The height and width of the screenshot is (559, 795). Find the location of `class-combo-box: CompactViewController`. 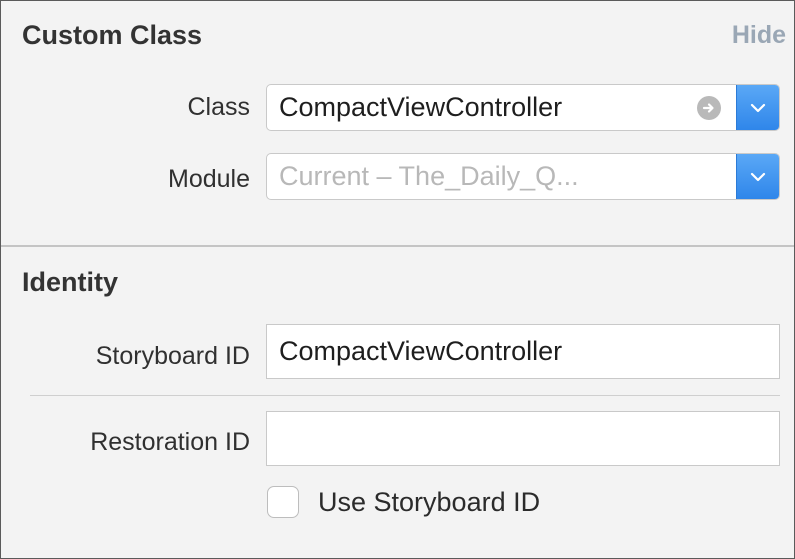

class-combo-box: CompactViewController is located at coordinates (523, 107).